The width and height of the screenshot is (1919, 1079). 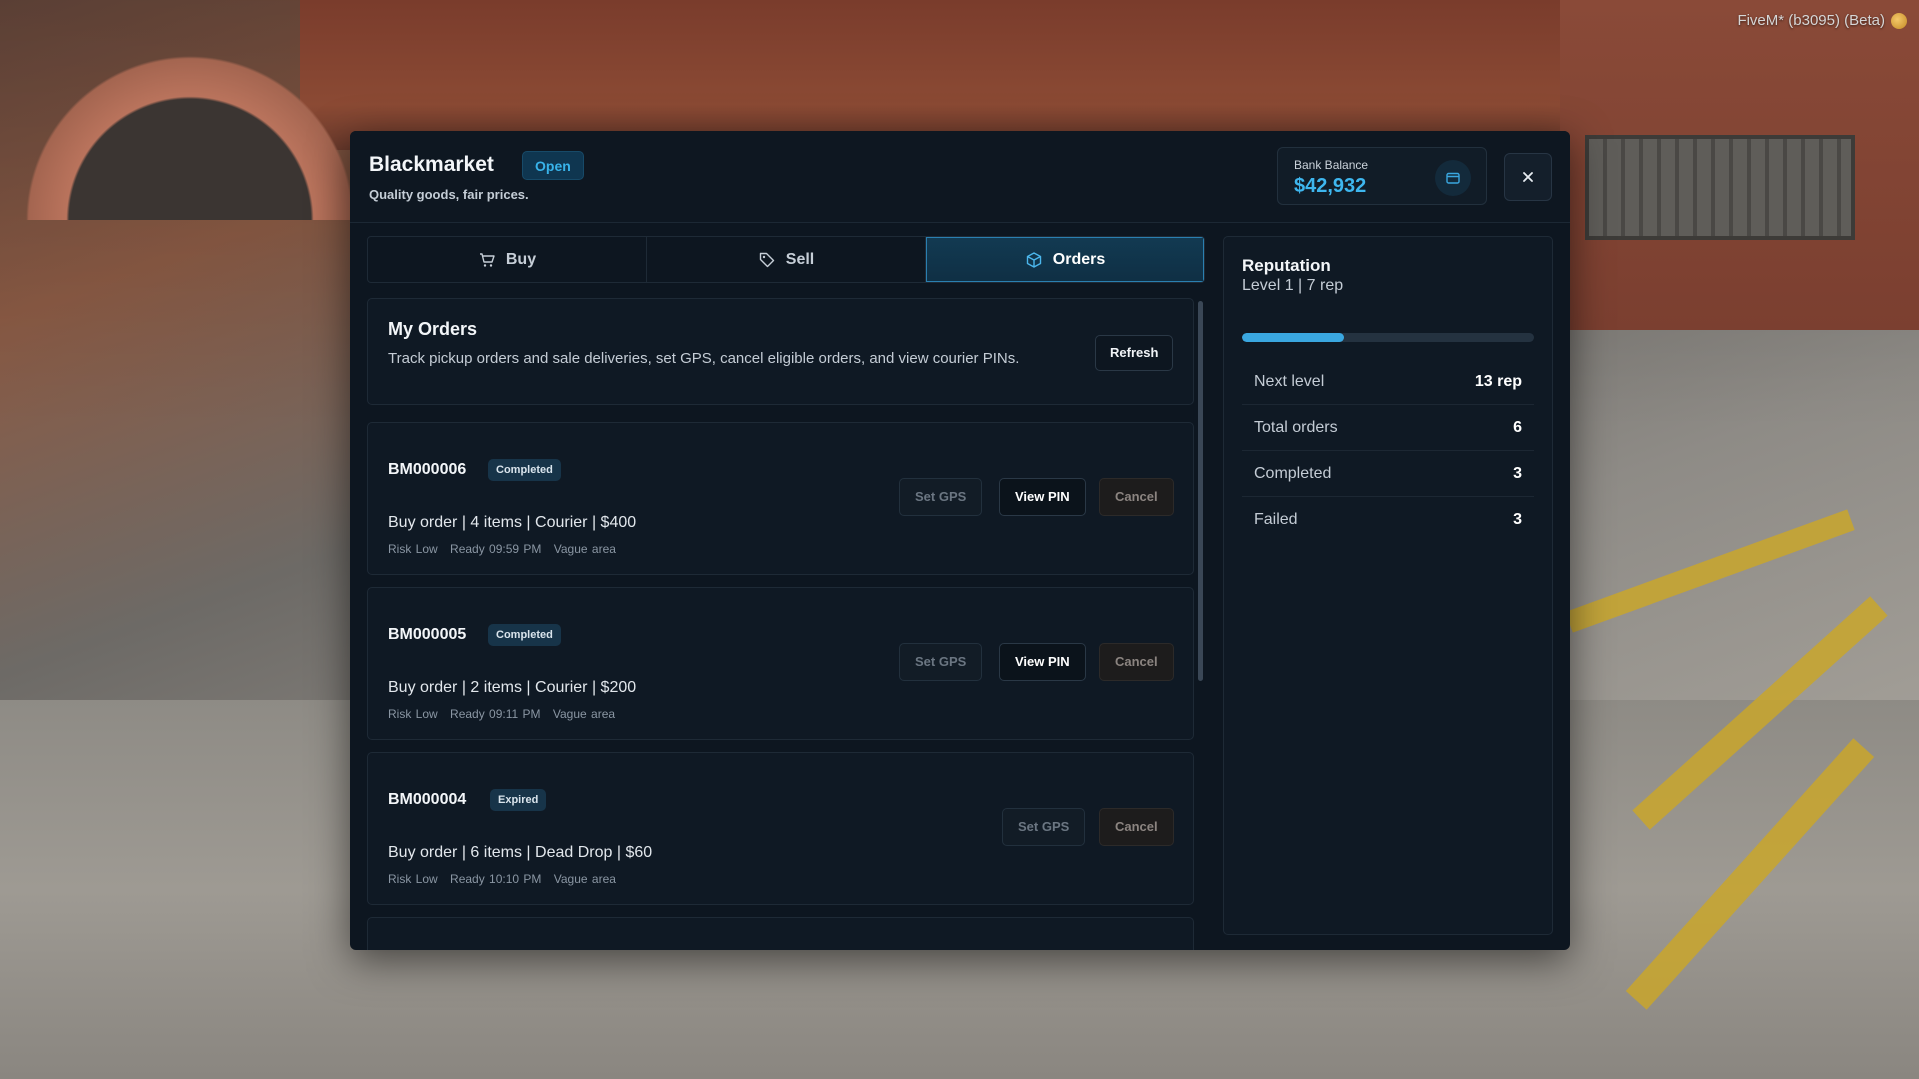 I want to click on building-window, so click(x=1720, y=187).